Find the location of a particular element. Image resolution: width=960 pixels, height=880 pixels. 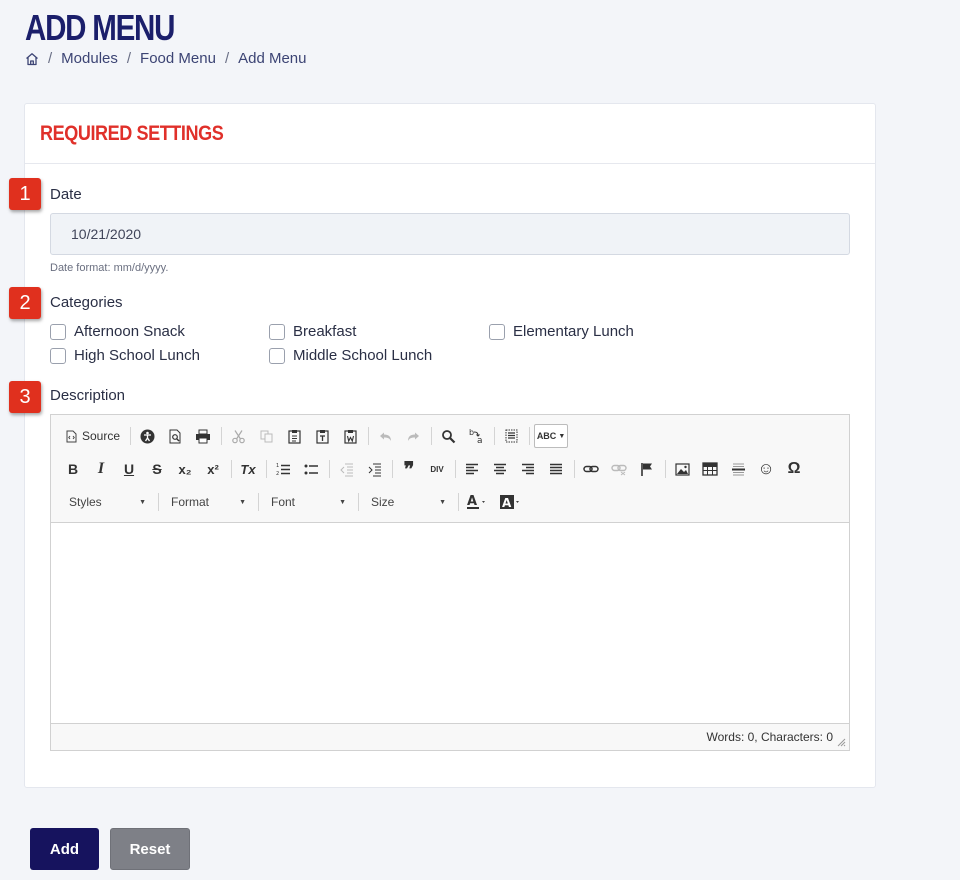

styles-dropdown: Styles ▼ is located at coordinates (106, 502).